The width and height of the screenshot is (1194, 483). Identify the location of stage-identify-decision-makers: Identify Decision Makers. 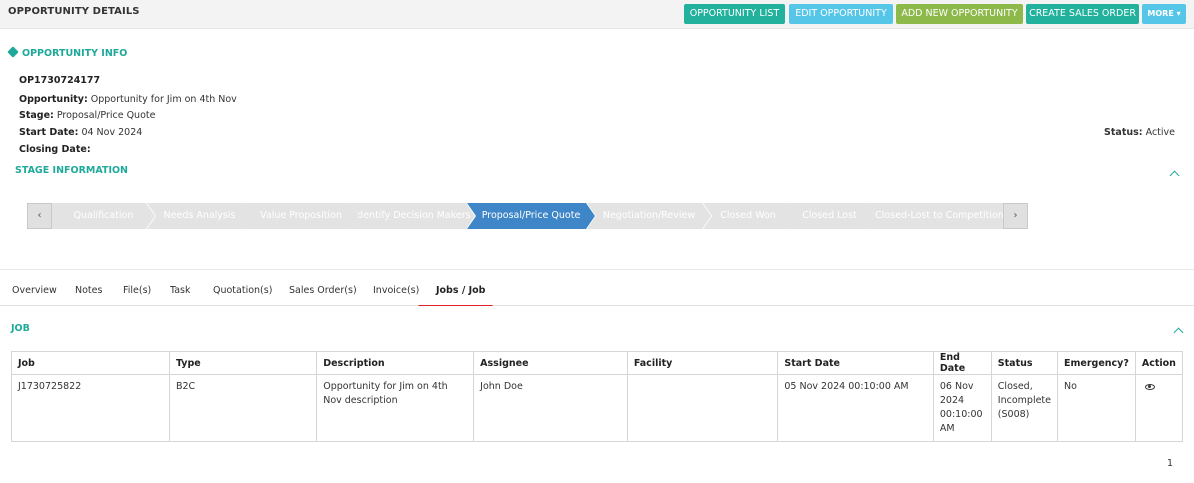
(412, 216).